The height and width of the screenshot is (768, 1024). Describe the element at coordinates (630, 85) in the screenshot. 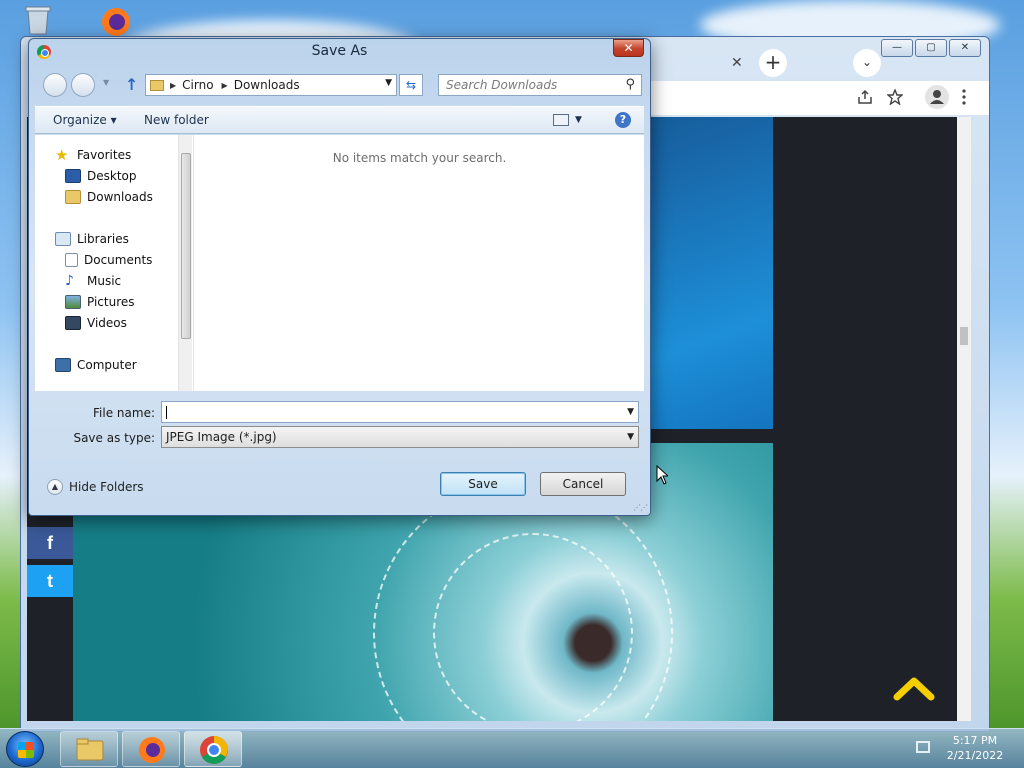

I see `search-icon: ⚲` at that location.